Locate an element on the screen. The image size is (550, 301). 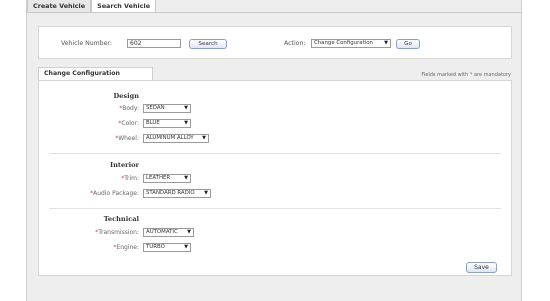
transmission-select-value: AUTOMATIC is located at coordinates (162, 232).